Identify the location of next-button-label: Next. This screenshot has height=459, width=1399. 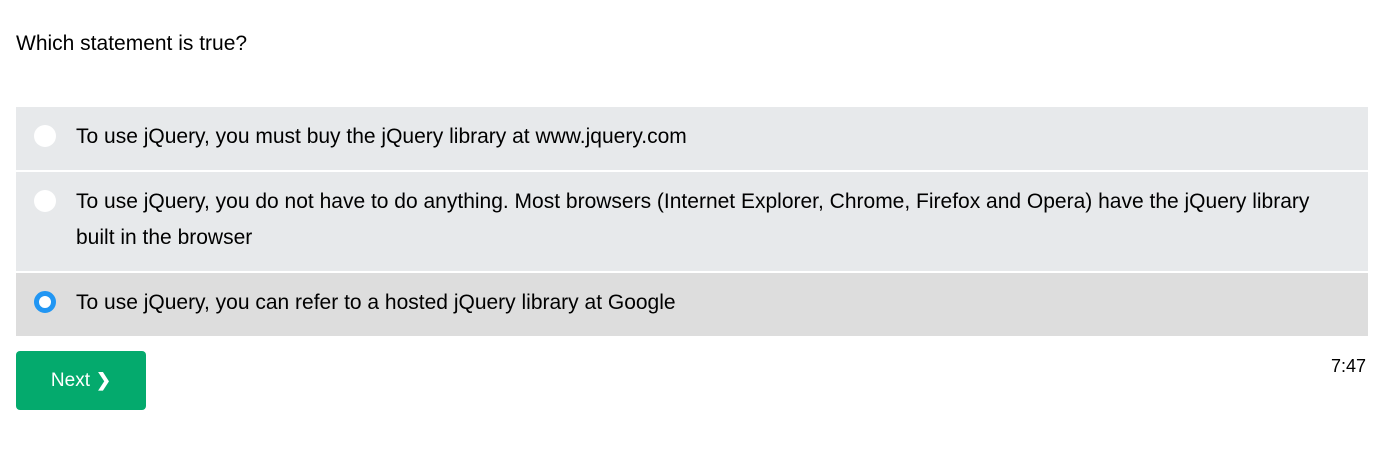
(70, 380).